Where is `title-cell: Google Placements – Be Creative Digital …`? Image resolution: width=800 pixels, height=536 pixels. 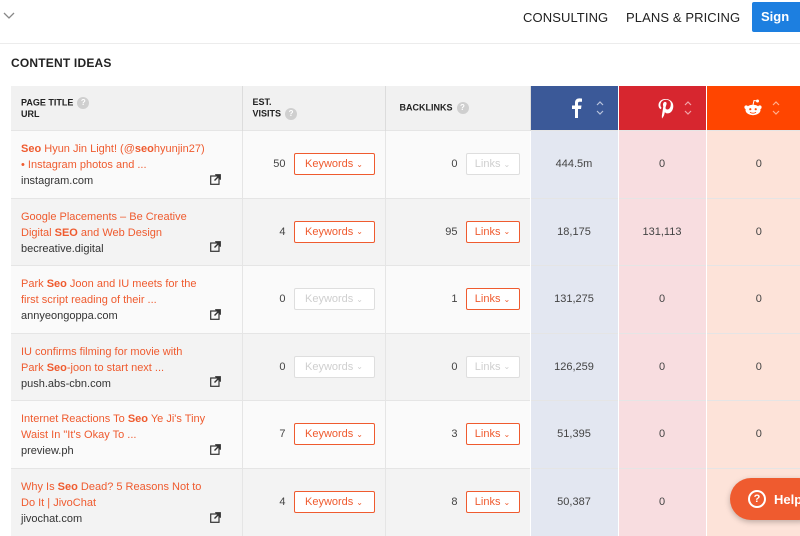
title-cell: Google Placements – Be Creative Digital … is located at coordinates (126, 231).